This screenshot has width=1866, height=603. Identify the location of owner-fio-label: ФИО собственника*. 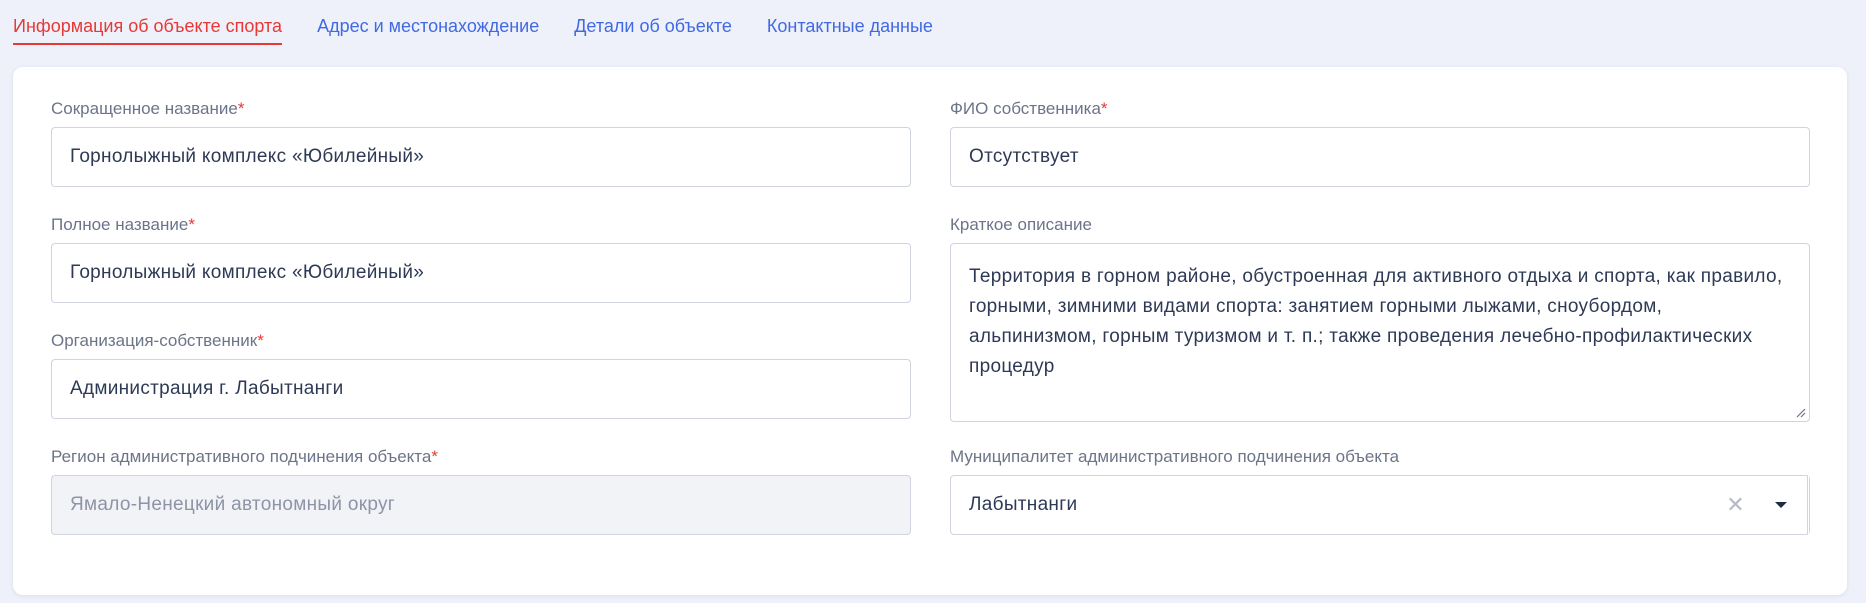
(1029, 108).